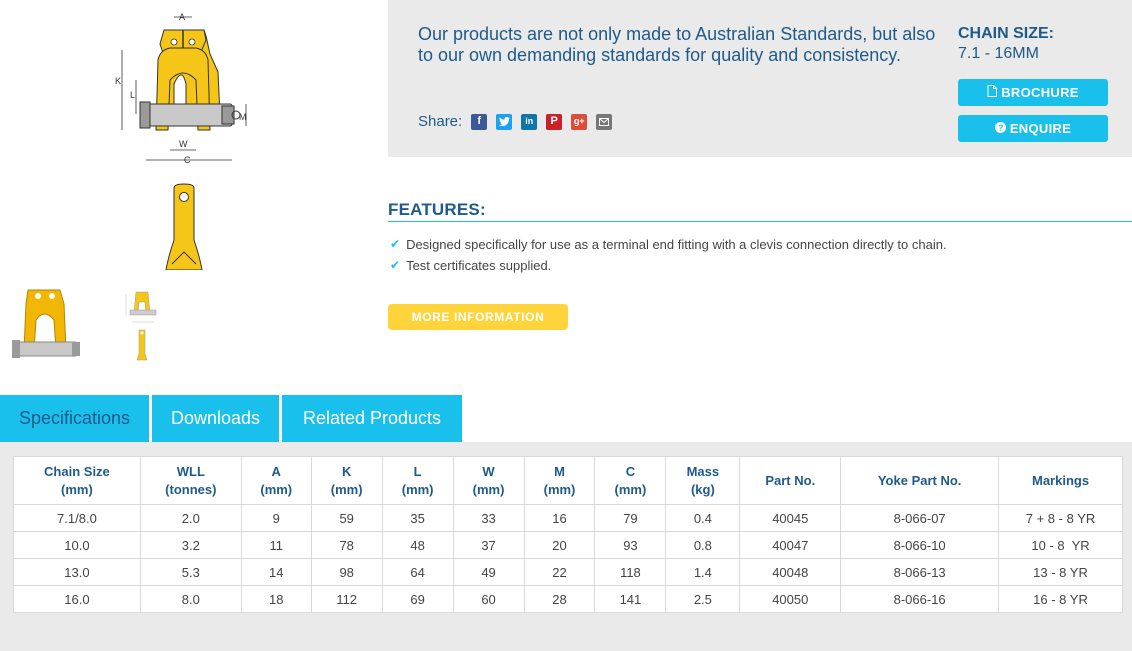  What do you see at coordinates (183, 144) in the screenshot?
I see `dim-w-label: W` at bounding box center [183, 144].